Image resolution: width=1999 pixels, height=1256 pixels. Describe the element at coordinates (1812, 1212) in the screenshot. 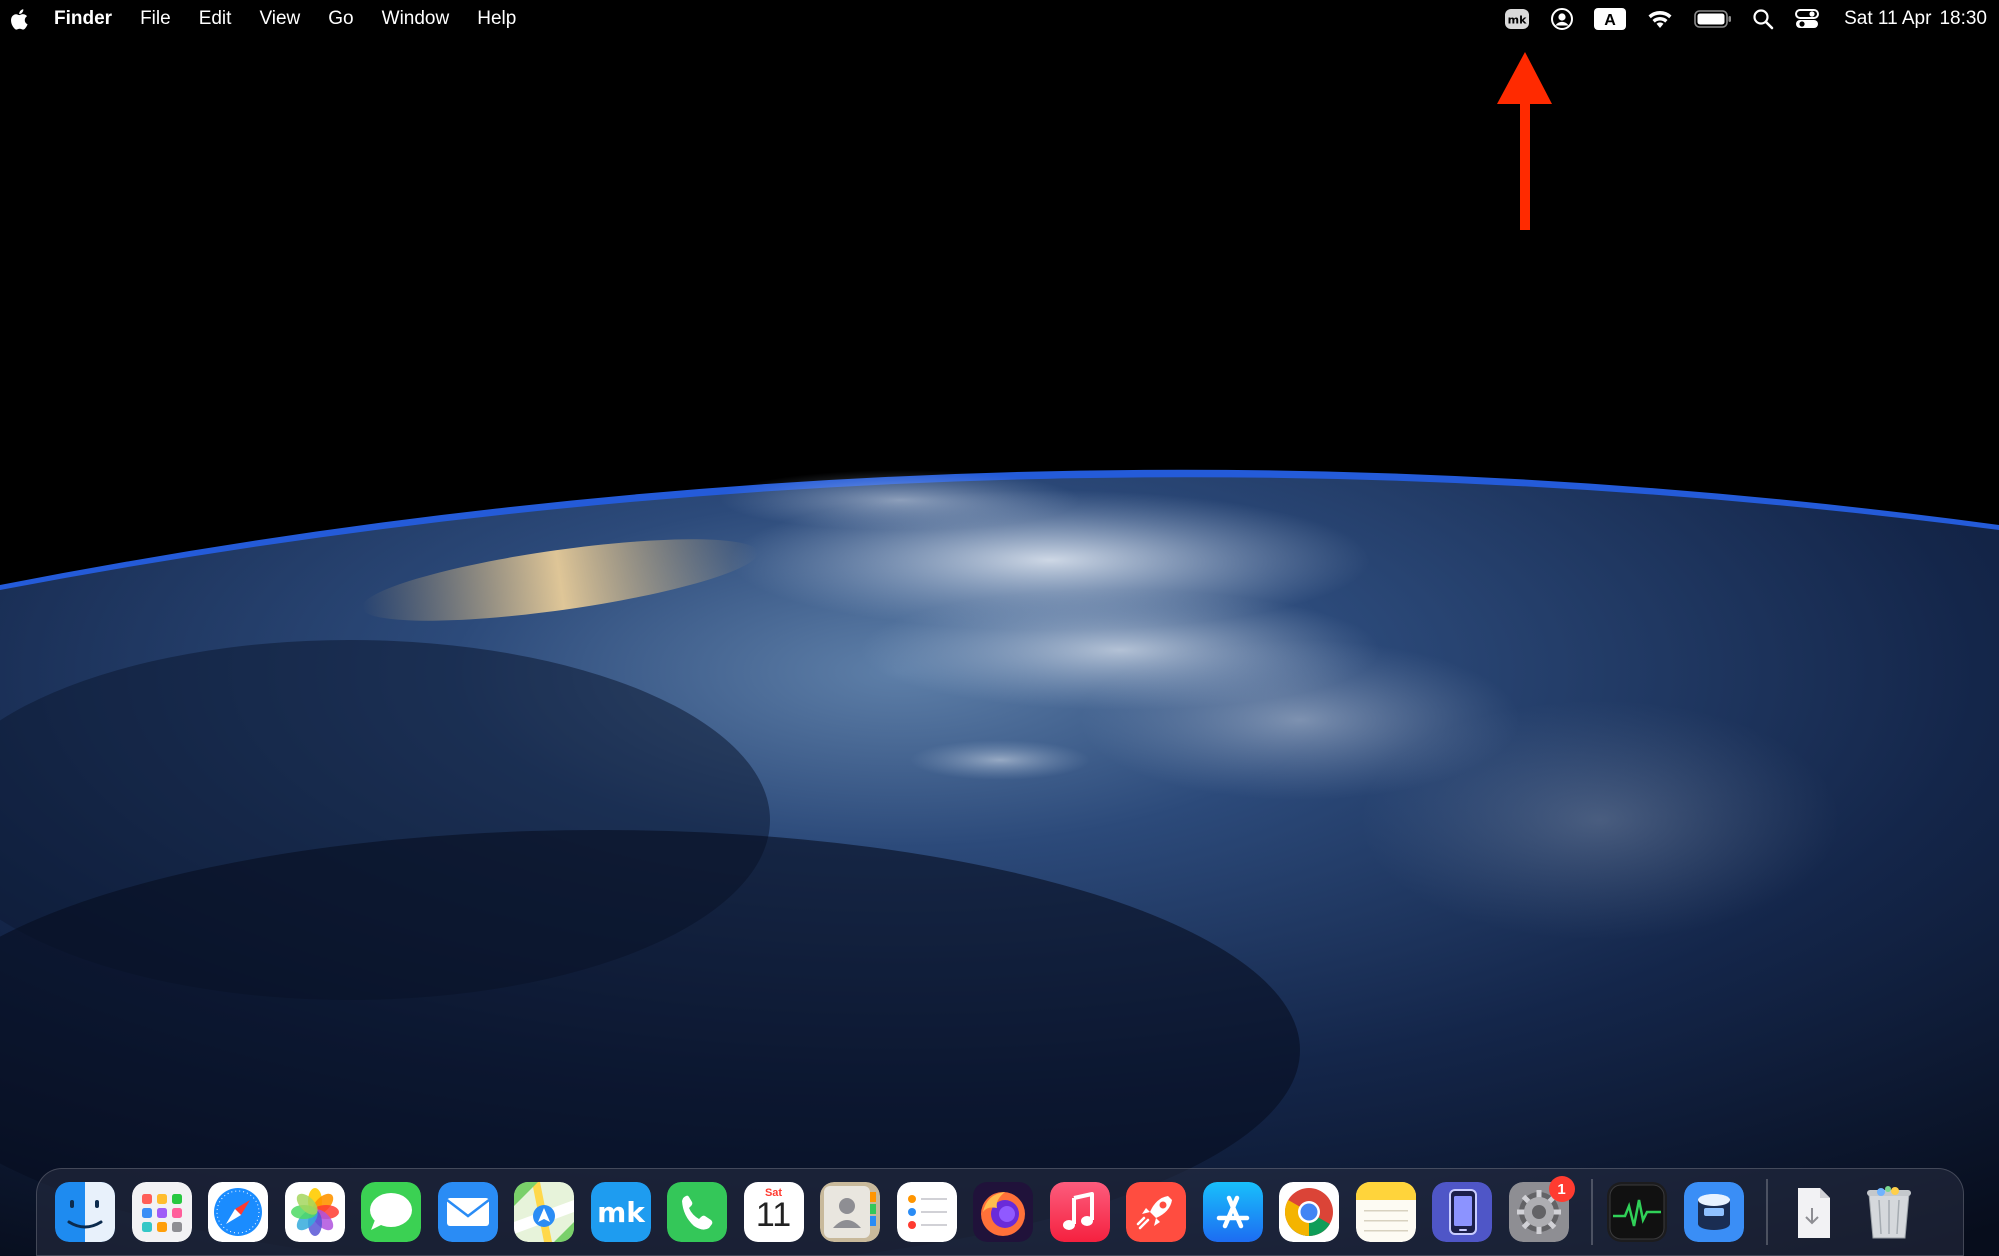

I see `dock-downloads-stack-icon` at that location.